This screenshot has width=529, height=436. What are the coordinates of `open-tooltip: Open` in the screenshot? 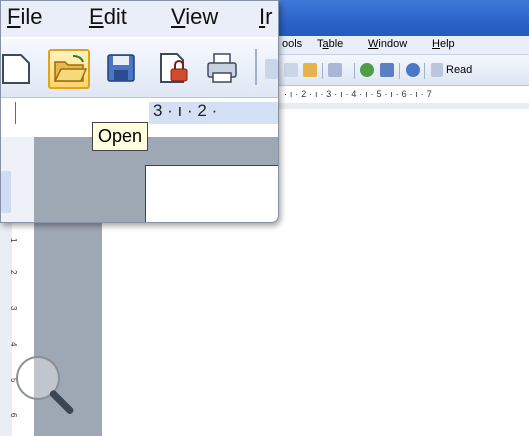 It's located at (120, 136).